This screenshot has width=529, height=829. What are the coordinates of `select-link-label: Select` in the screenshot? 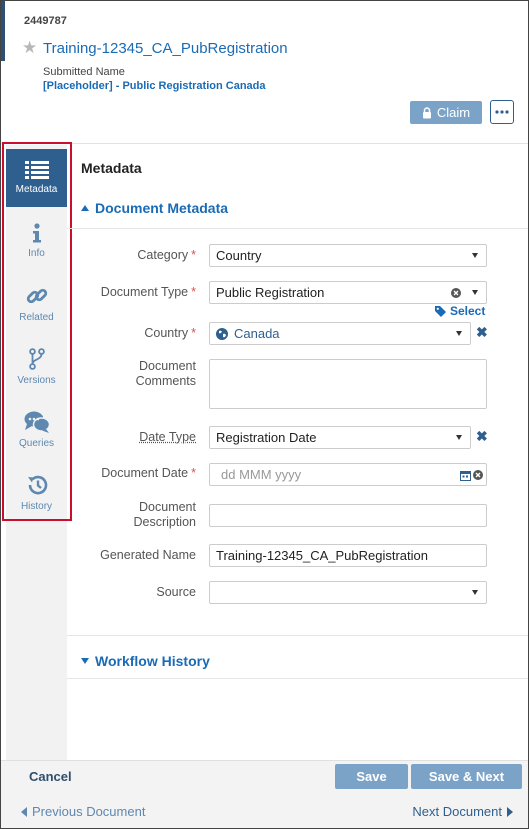 It's located at (468, 311).